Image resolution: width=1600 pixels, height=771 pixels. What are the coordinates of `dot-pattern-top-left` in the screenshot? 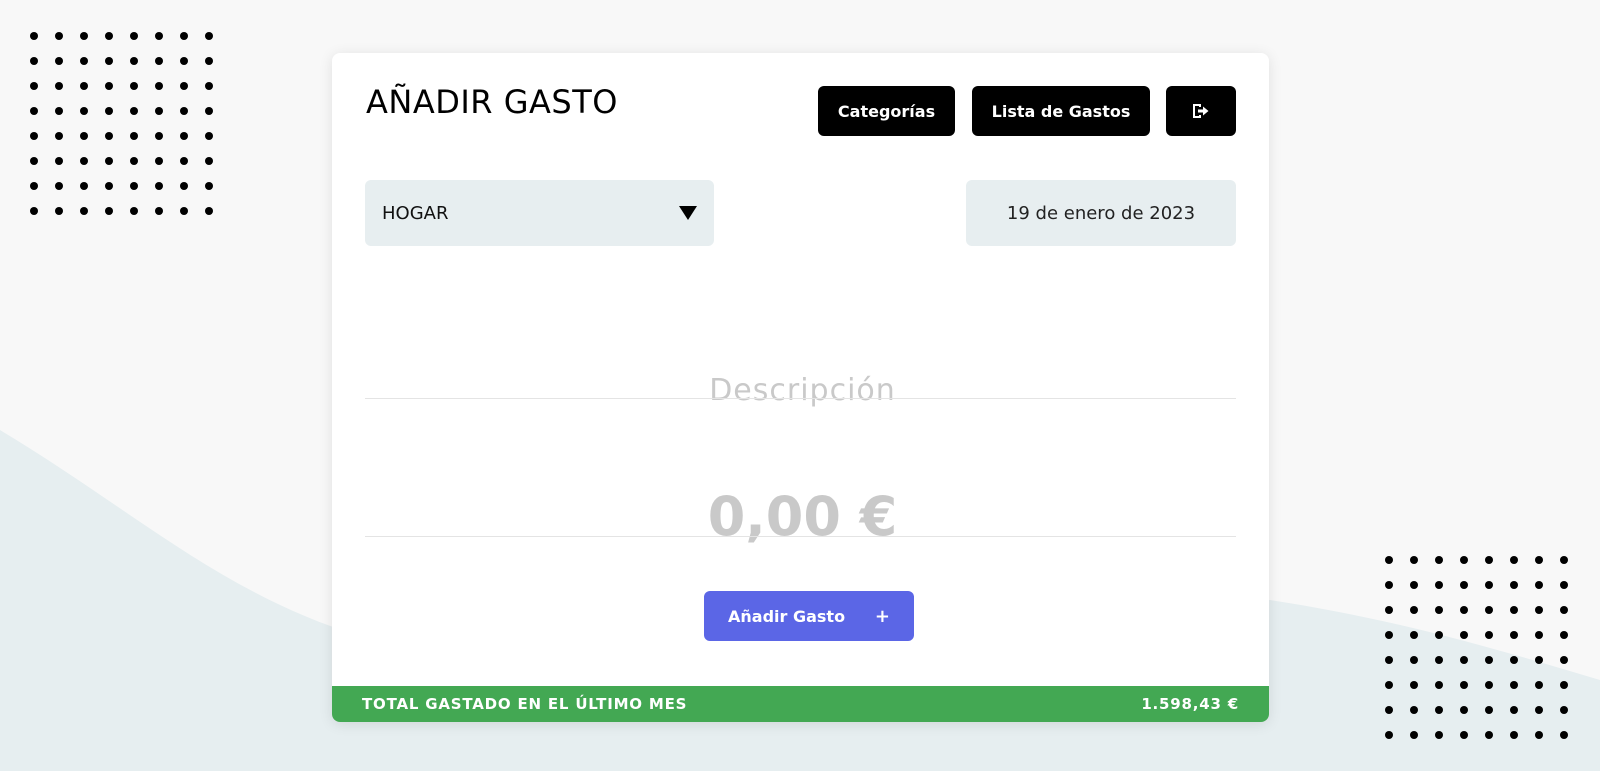 It's located at (130, 132).